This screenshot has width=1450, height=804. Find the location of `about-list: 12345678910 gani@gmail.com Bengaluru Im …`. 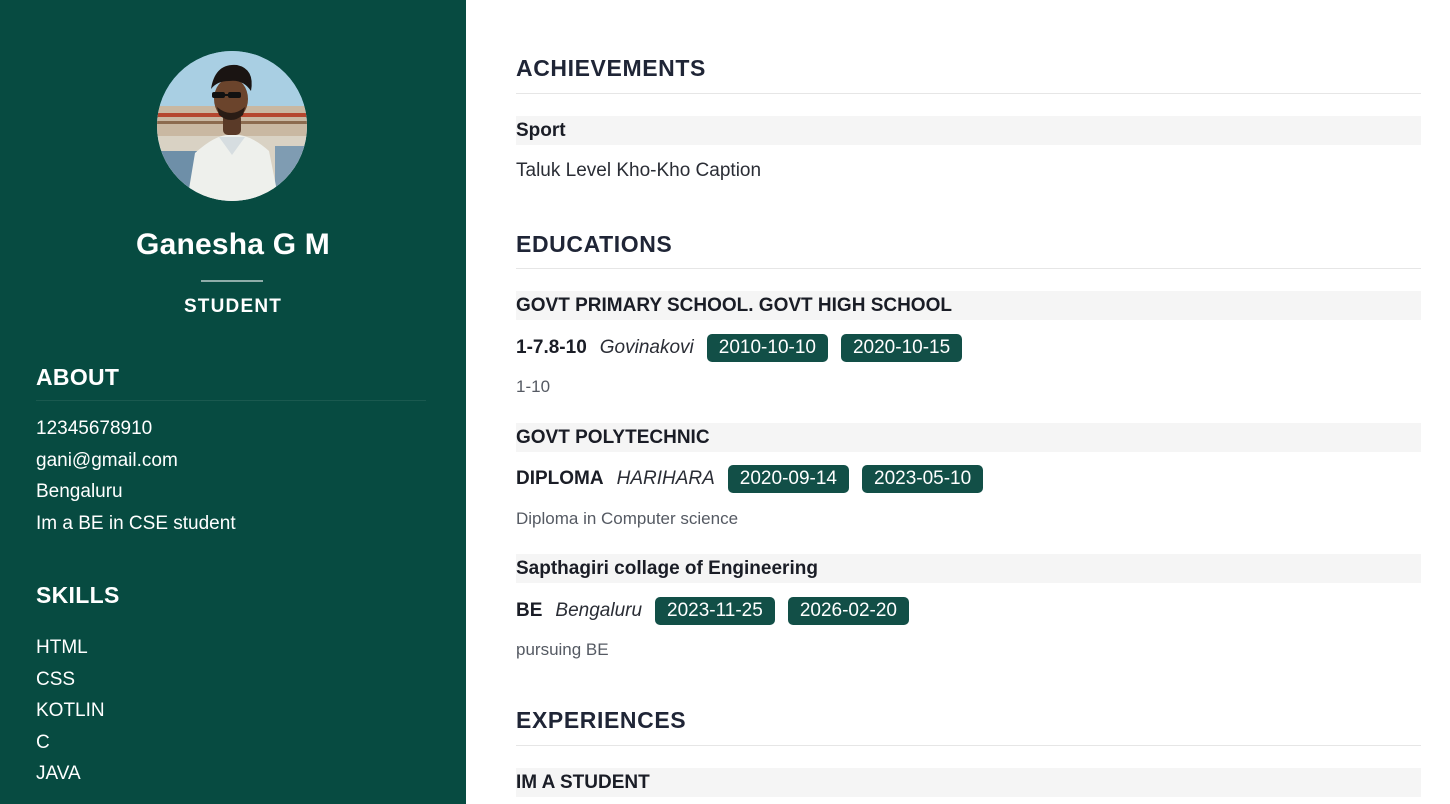

about-list: 12345678910 gani@gmail.com Bengaluru Im … is located at coordinates (136, 476).